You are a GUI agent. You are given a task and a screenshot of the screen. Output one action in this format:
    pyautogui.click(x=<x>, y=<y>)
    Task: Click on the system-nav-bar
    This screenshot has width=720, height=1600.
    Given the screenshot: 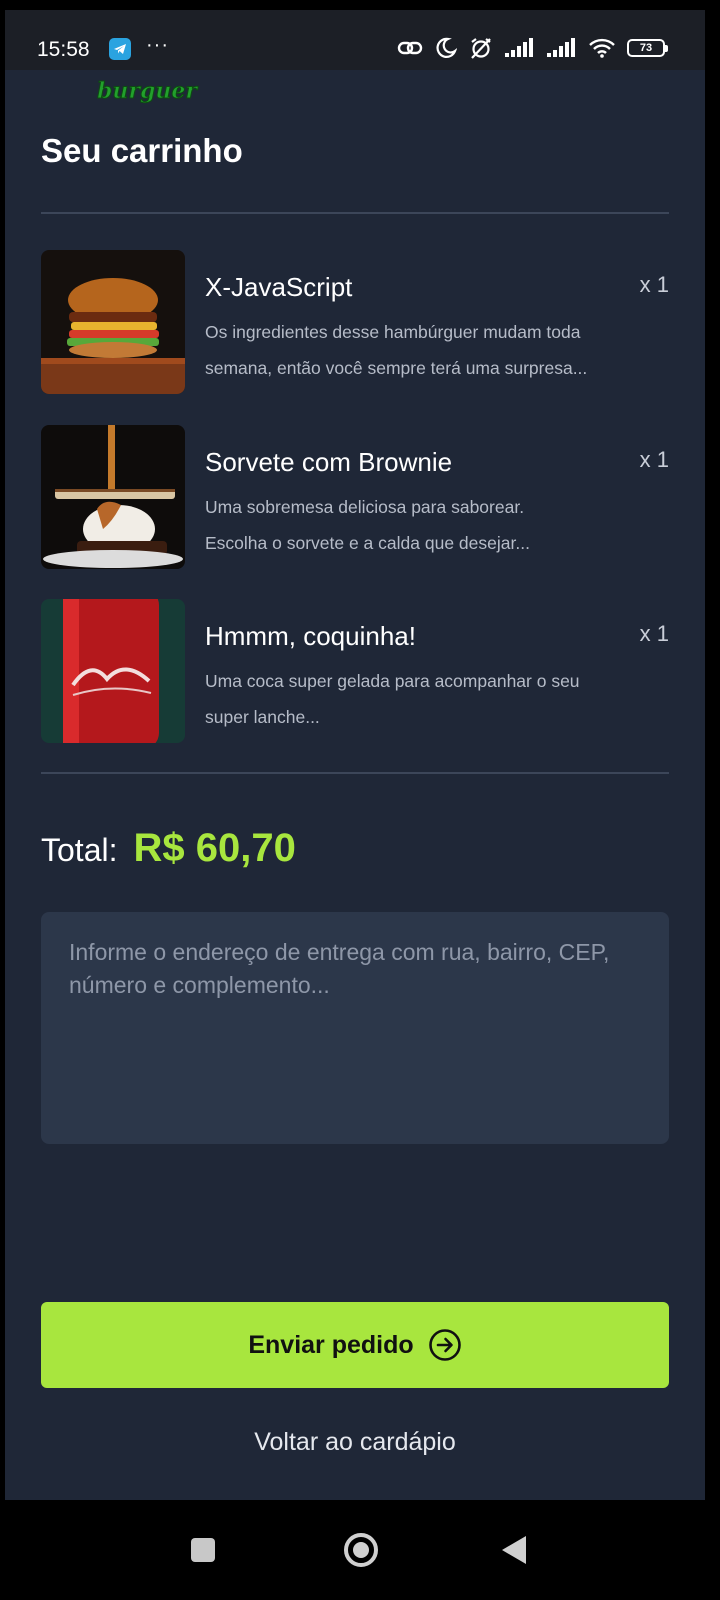 What is the action you would take?
    pyautogui.click(x=360, y=1550)
    